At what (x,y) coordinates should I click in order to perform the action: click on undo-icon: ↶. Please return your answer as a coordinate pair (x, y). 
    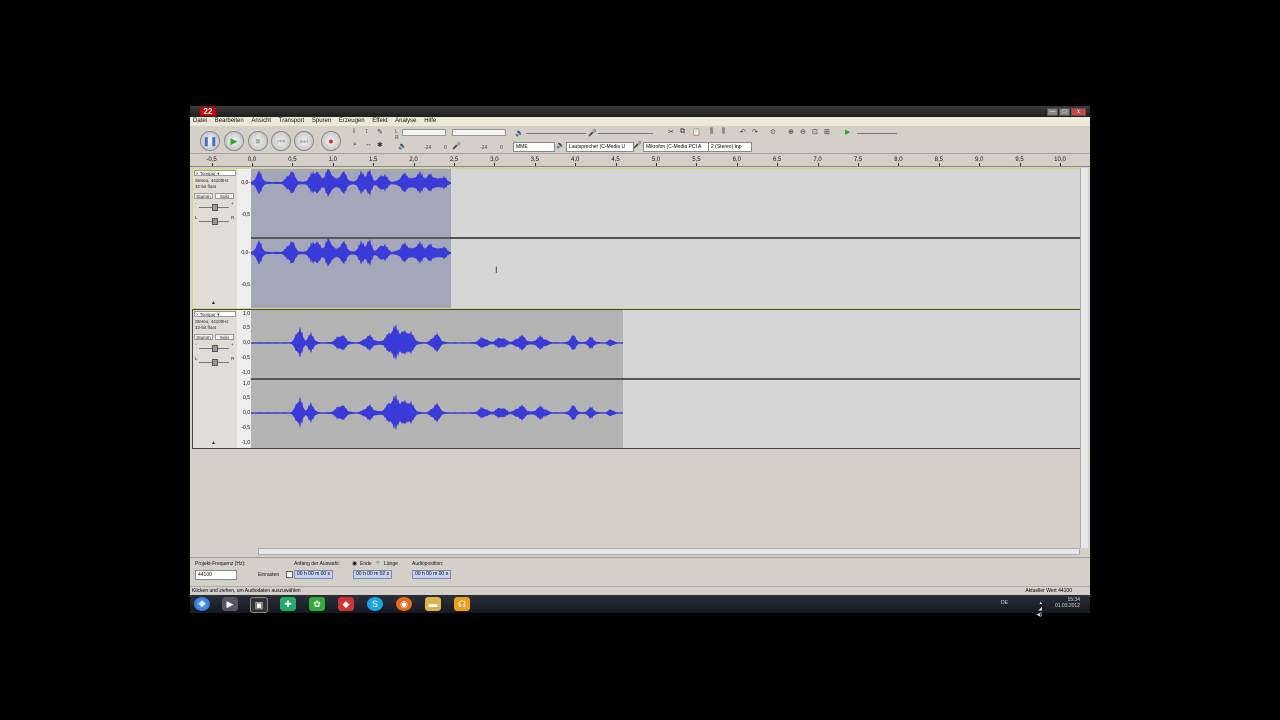
    Looking at the image, I should click on (743, 132).